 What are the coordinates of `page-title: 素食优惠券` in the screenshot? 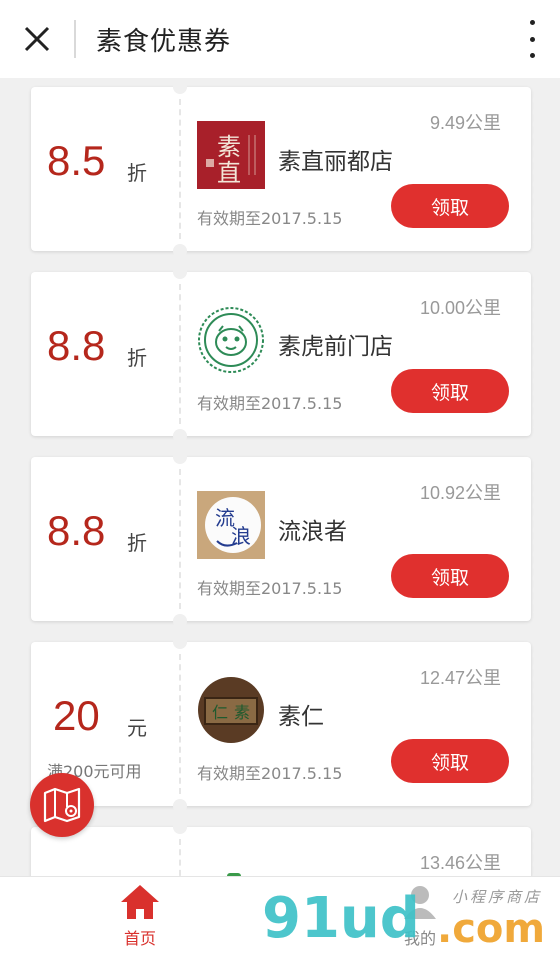 It's located at (164, 41).